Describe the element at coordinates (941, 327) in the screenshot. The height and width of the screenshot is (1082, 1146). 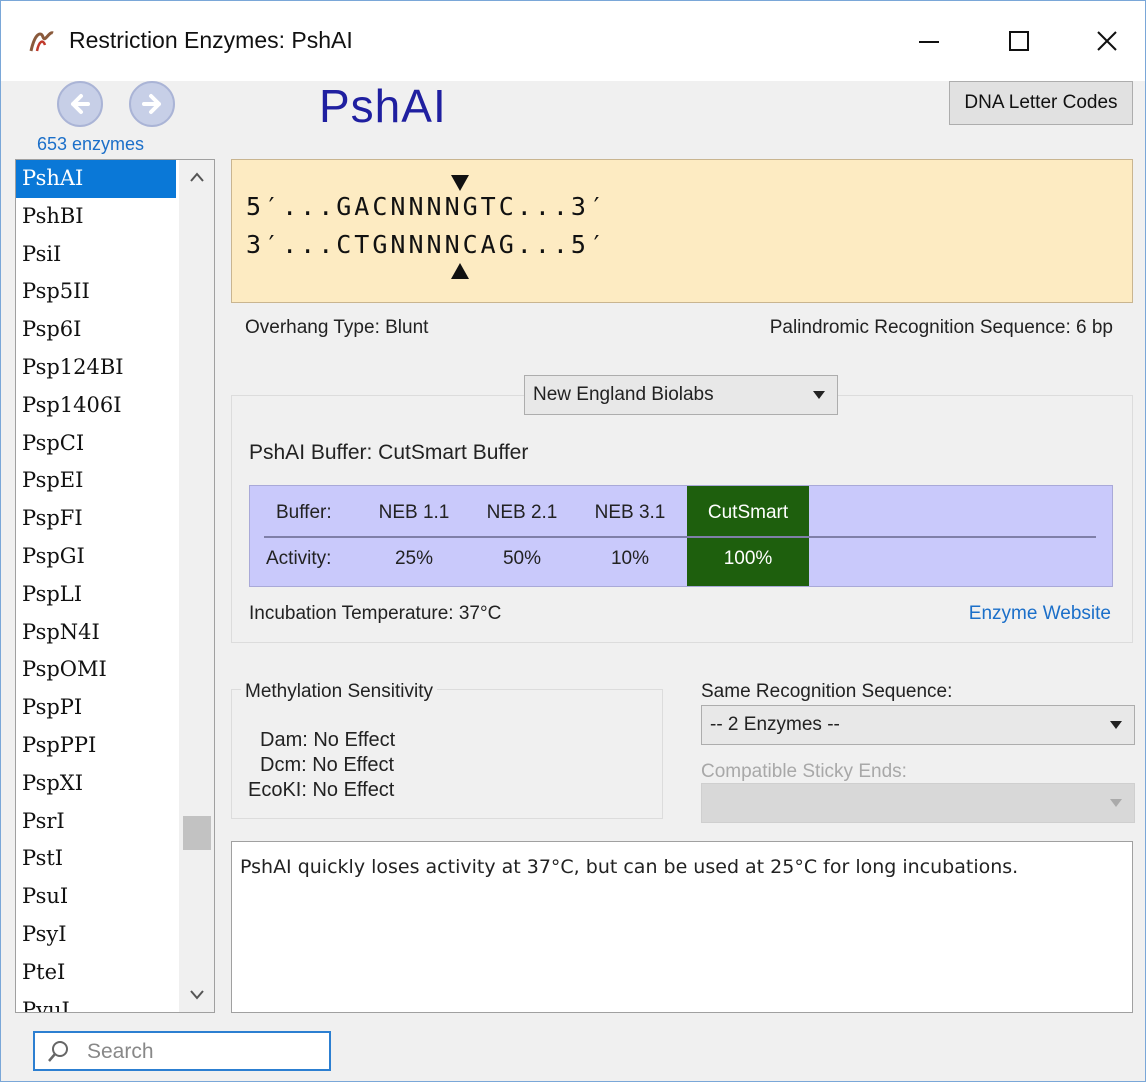
I see `palindromic-recognition-sequence: Palindromic Recognition Sequence: 6 bp` at that location.